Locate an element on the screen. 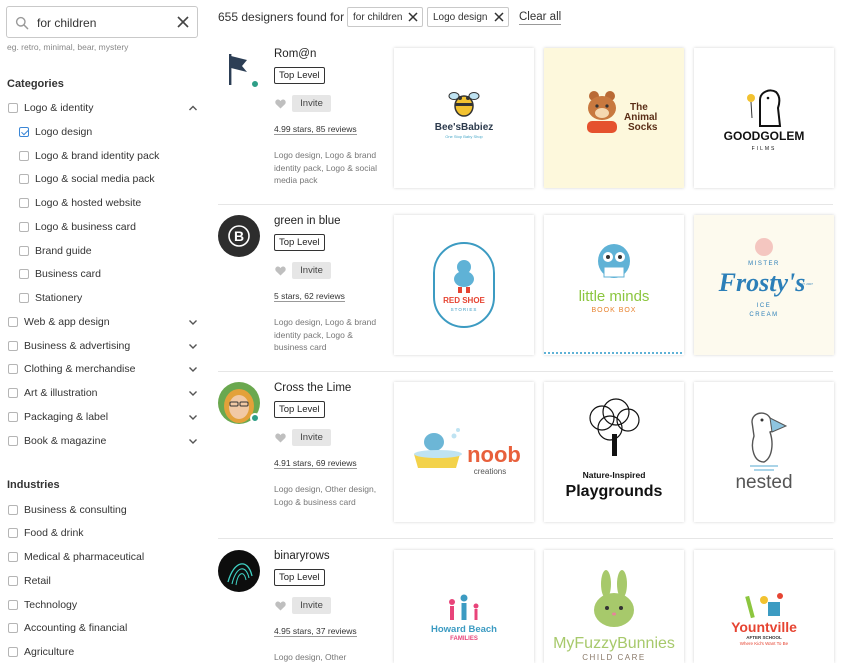 The width and height of the screenshot is (855, 663). logo-text: EST. 2007 is located at coordinates (806, 284).